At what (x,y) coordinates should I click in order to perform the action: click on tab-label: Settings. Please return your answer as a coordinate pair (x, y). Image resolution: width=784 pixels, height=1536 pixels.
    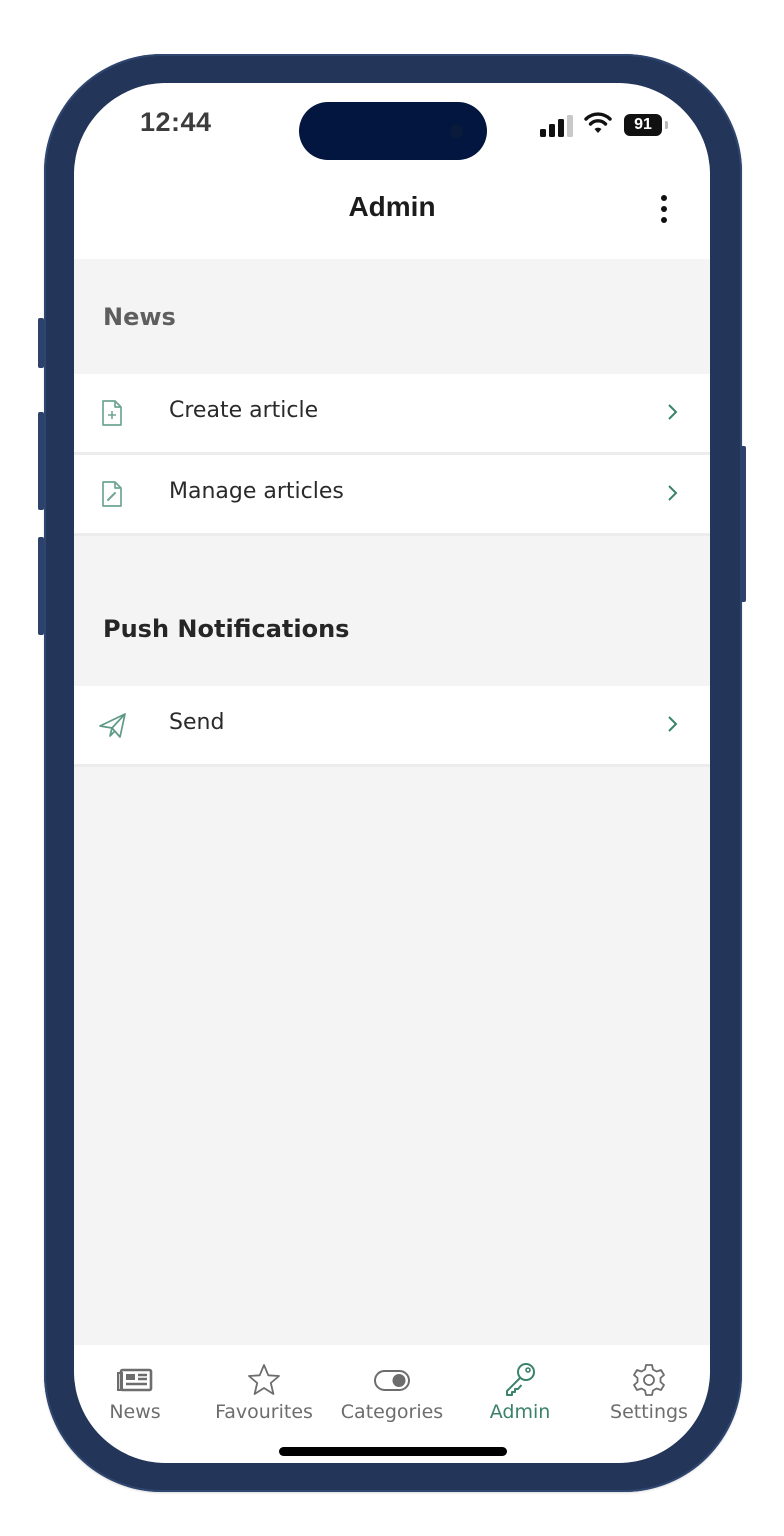
    Looking at the image, I should click on (649, 1412).